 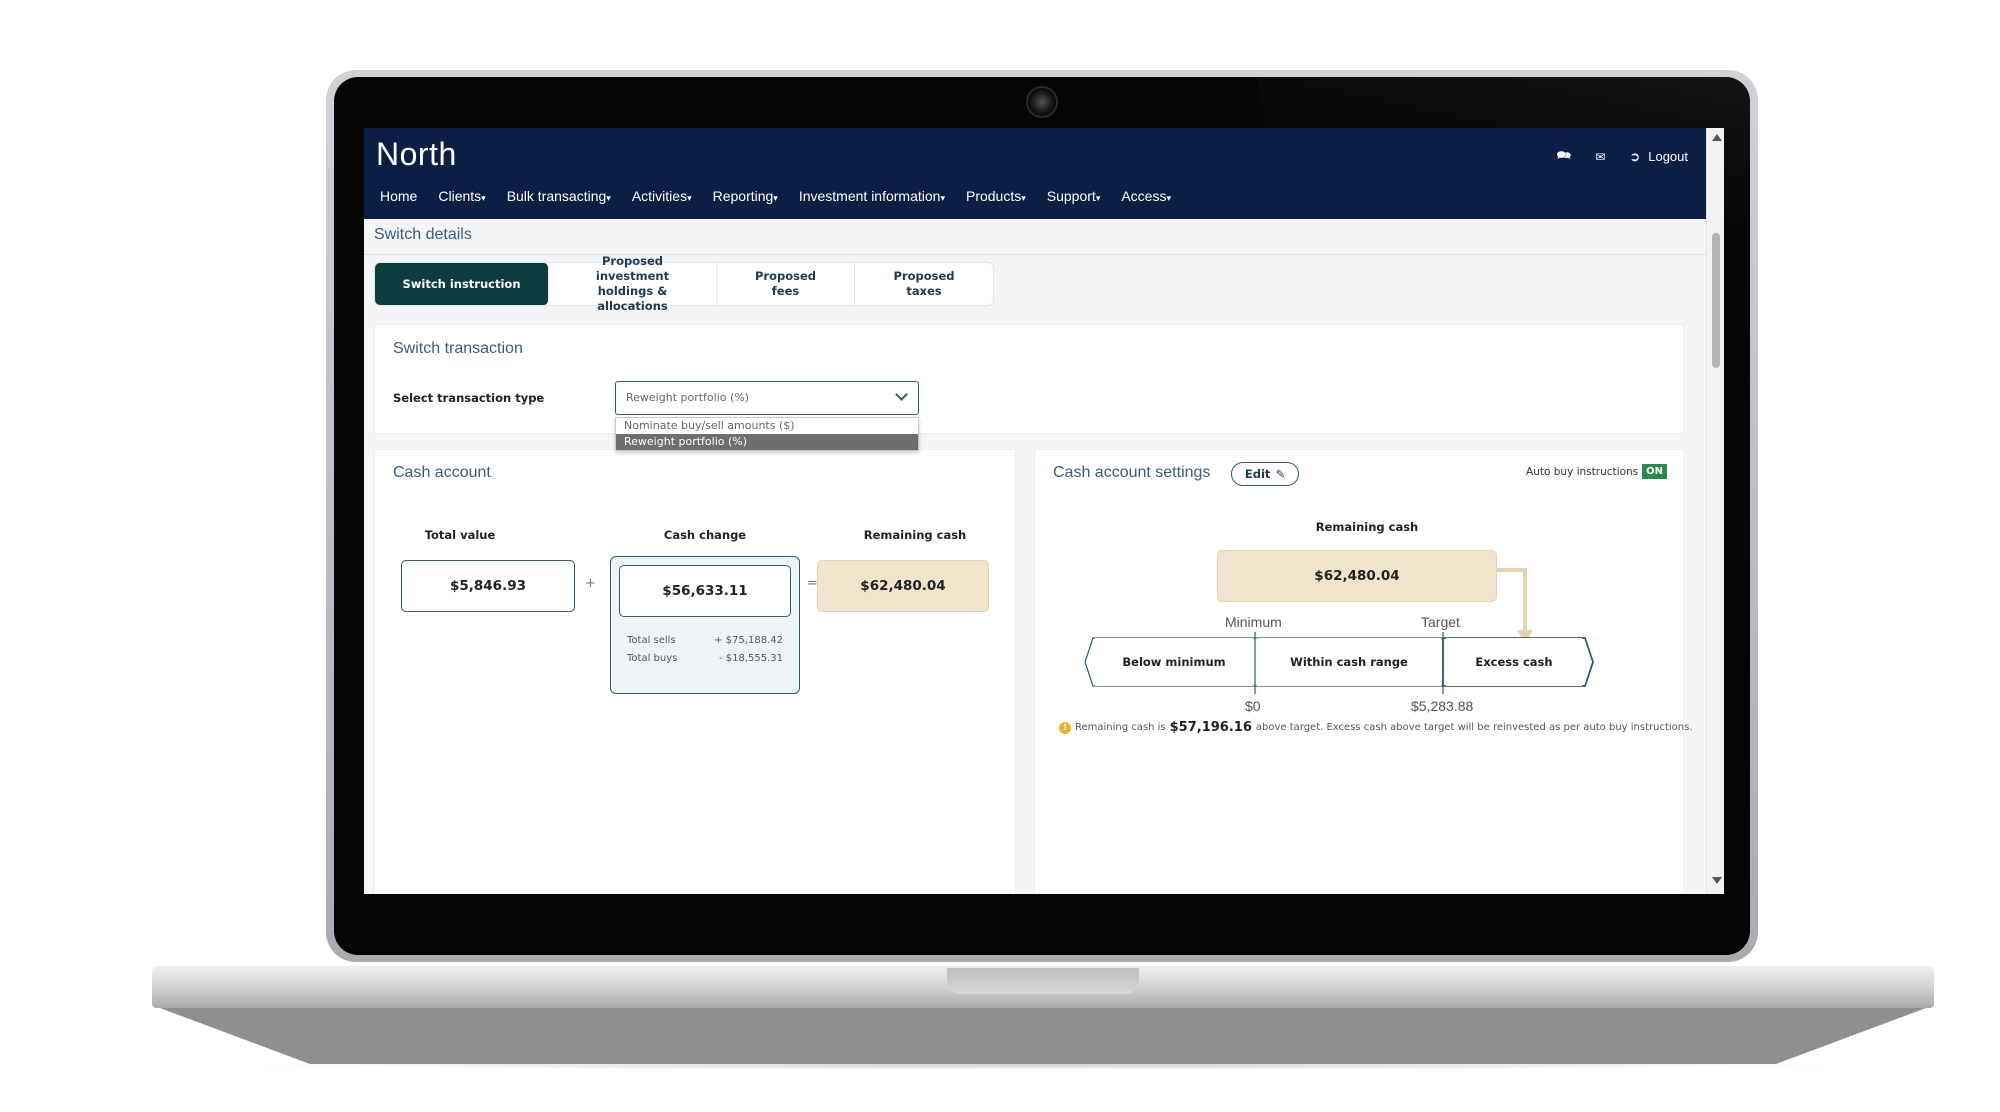 What do you see at coordinates (915, 535) in the screenshot?
I see `remaining-cash-label: Remaining cash` at bounding box center [915, 535].